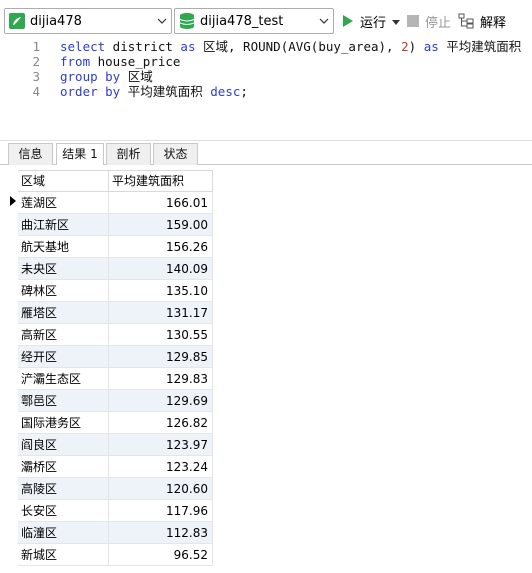 The height and width of the screenshot is (573, 532). What do you see at coordinates (161, 423) in the screenshot?
I see `cell-avg-area: 126.82` at bounding box center [161, 423].